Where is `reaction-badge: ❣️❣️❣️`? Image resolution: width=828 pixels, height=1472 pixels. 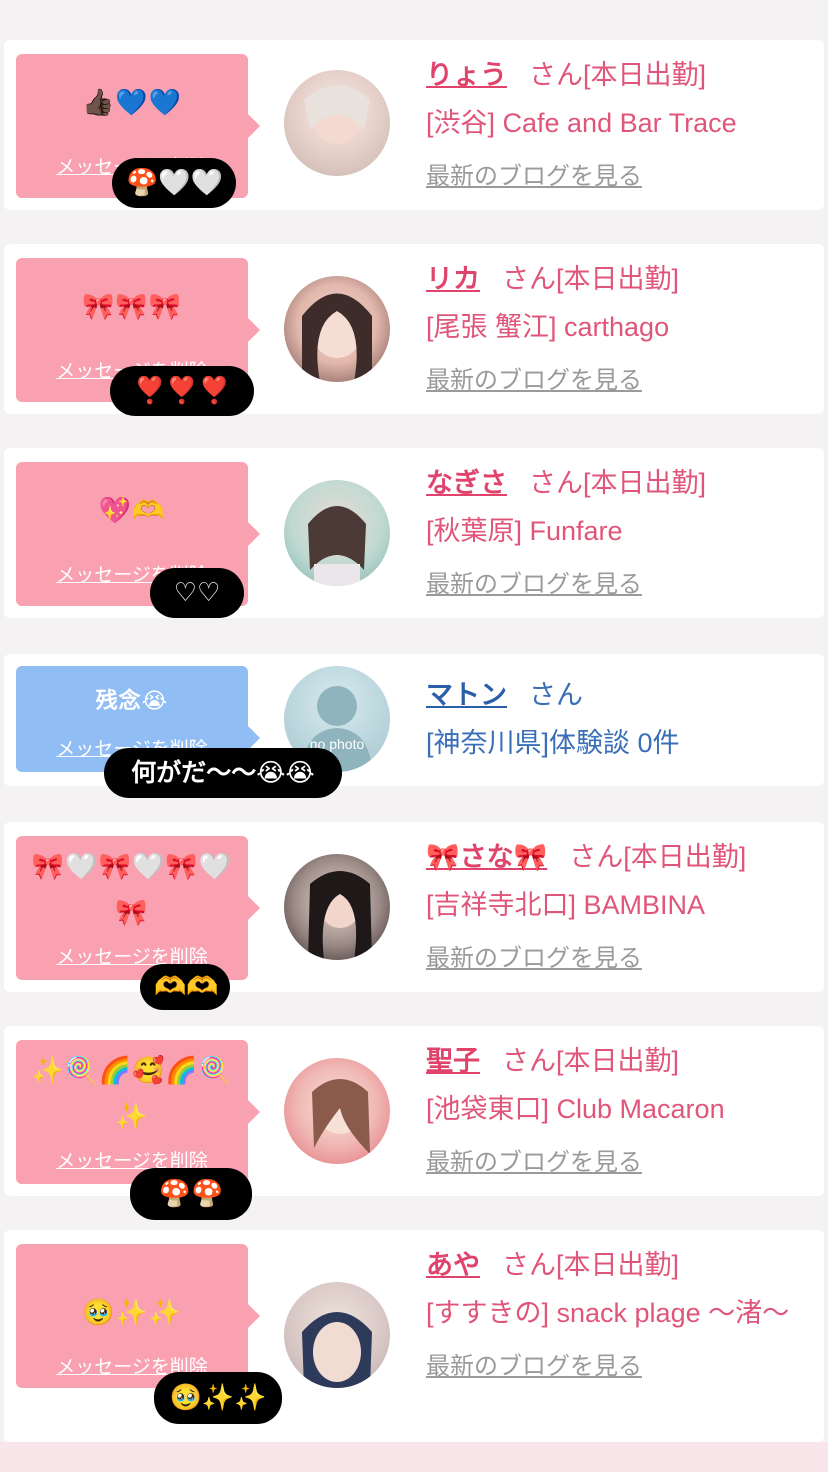
reaction-badge: ❣️❣️❣️ is located at coordinates (182, 391).